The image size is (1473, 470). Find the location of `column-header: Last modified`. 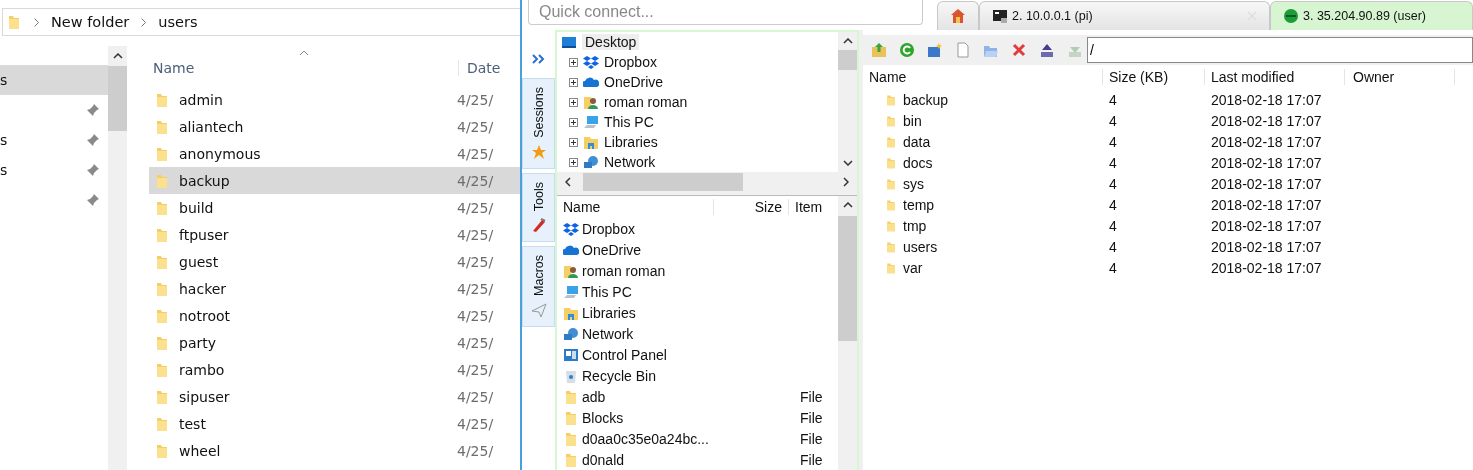

column-header: Last modified is located at coordinates (1275, 77).